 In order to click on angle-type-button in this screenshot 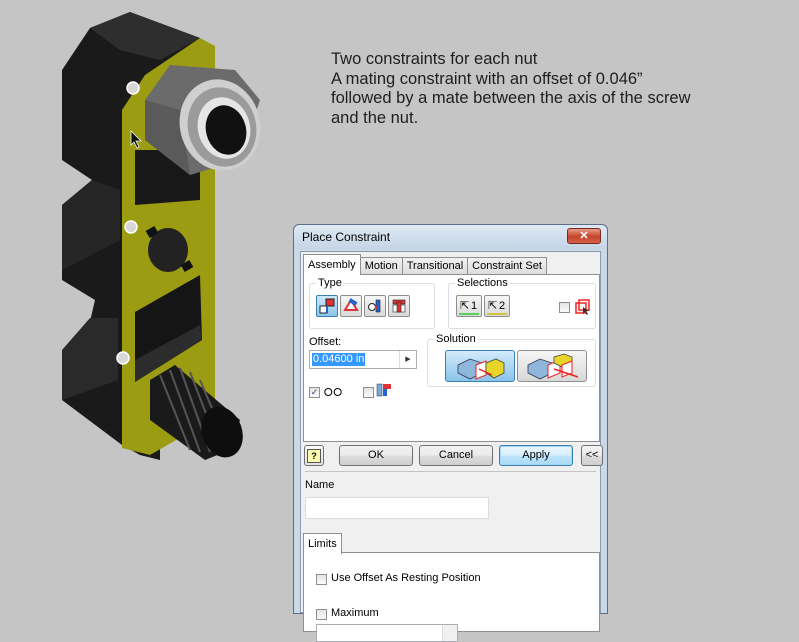, I will do `click(351, 306)`.